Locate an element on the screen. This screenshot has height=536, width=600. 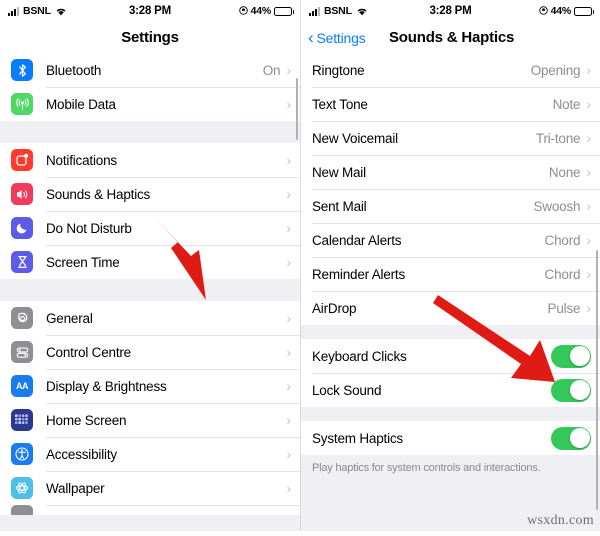
list-item-value: None is located at coordinates (564, 172).